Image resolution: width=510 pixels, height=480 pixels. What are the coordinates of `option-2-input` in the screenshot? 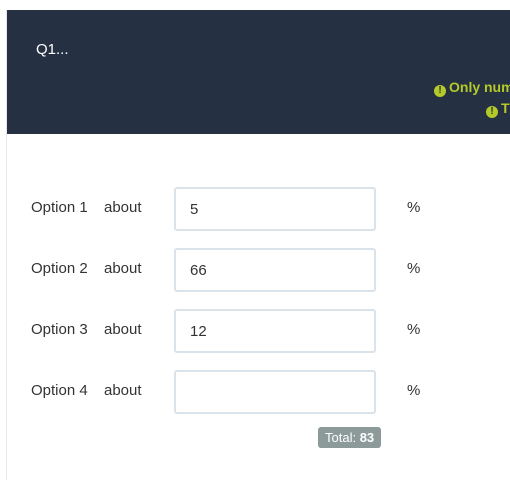 It's located at (275, 270).